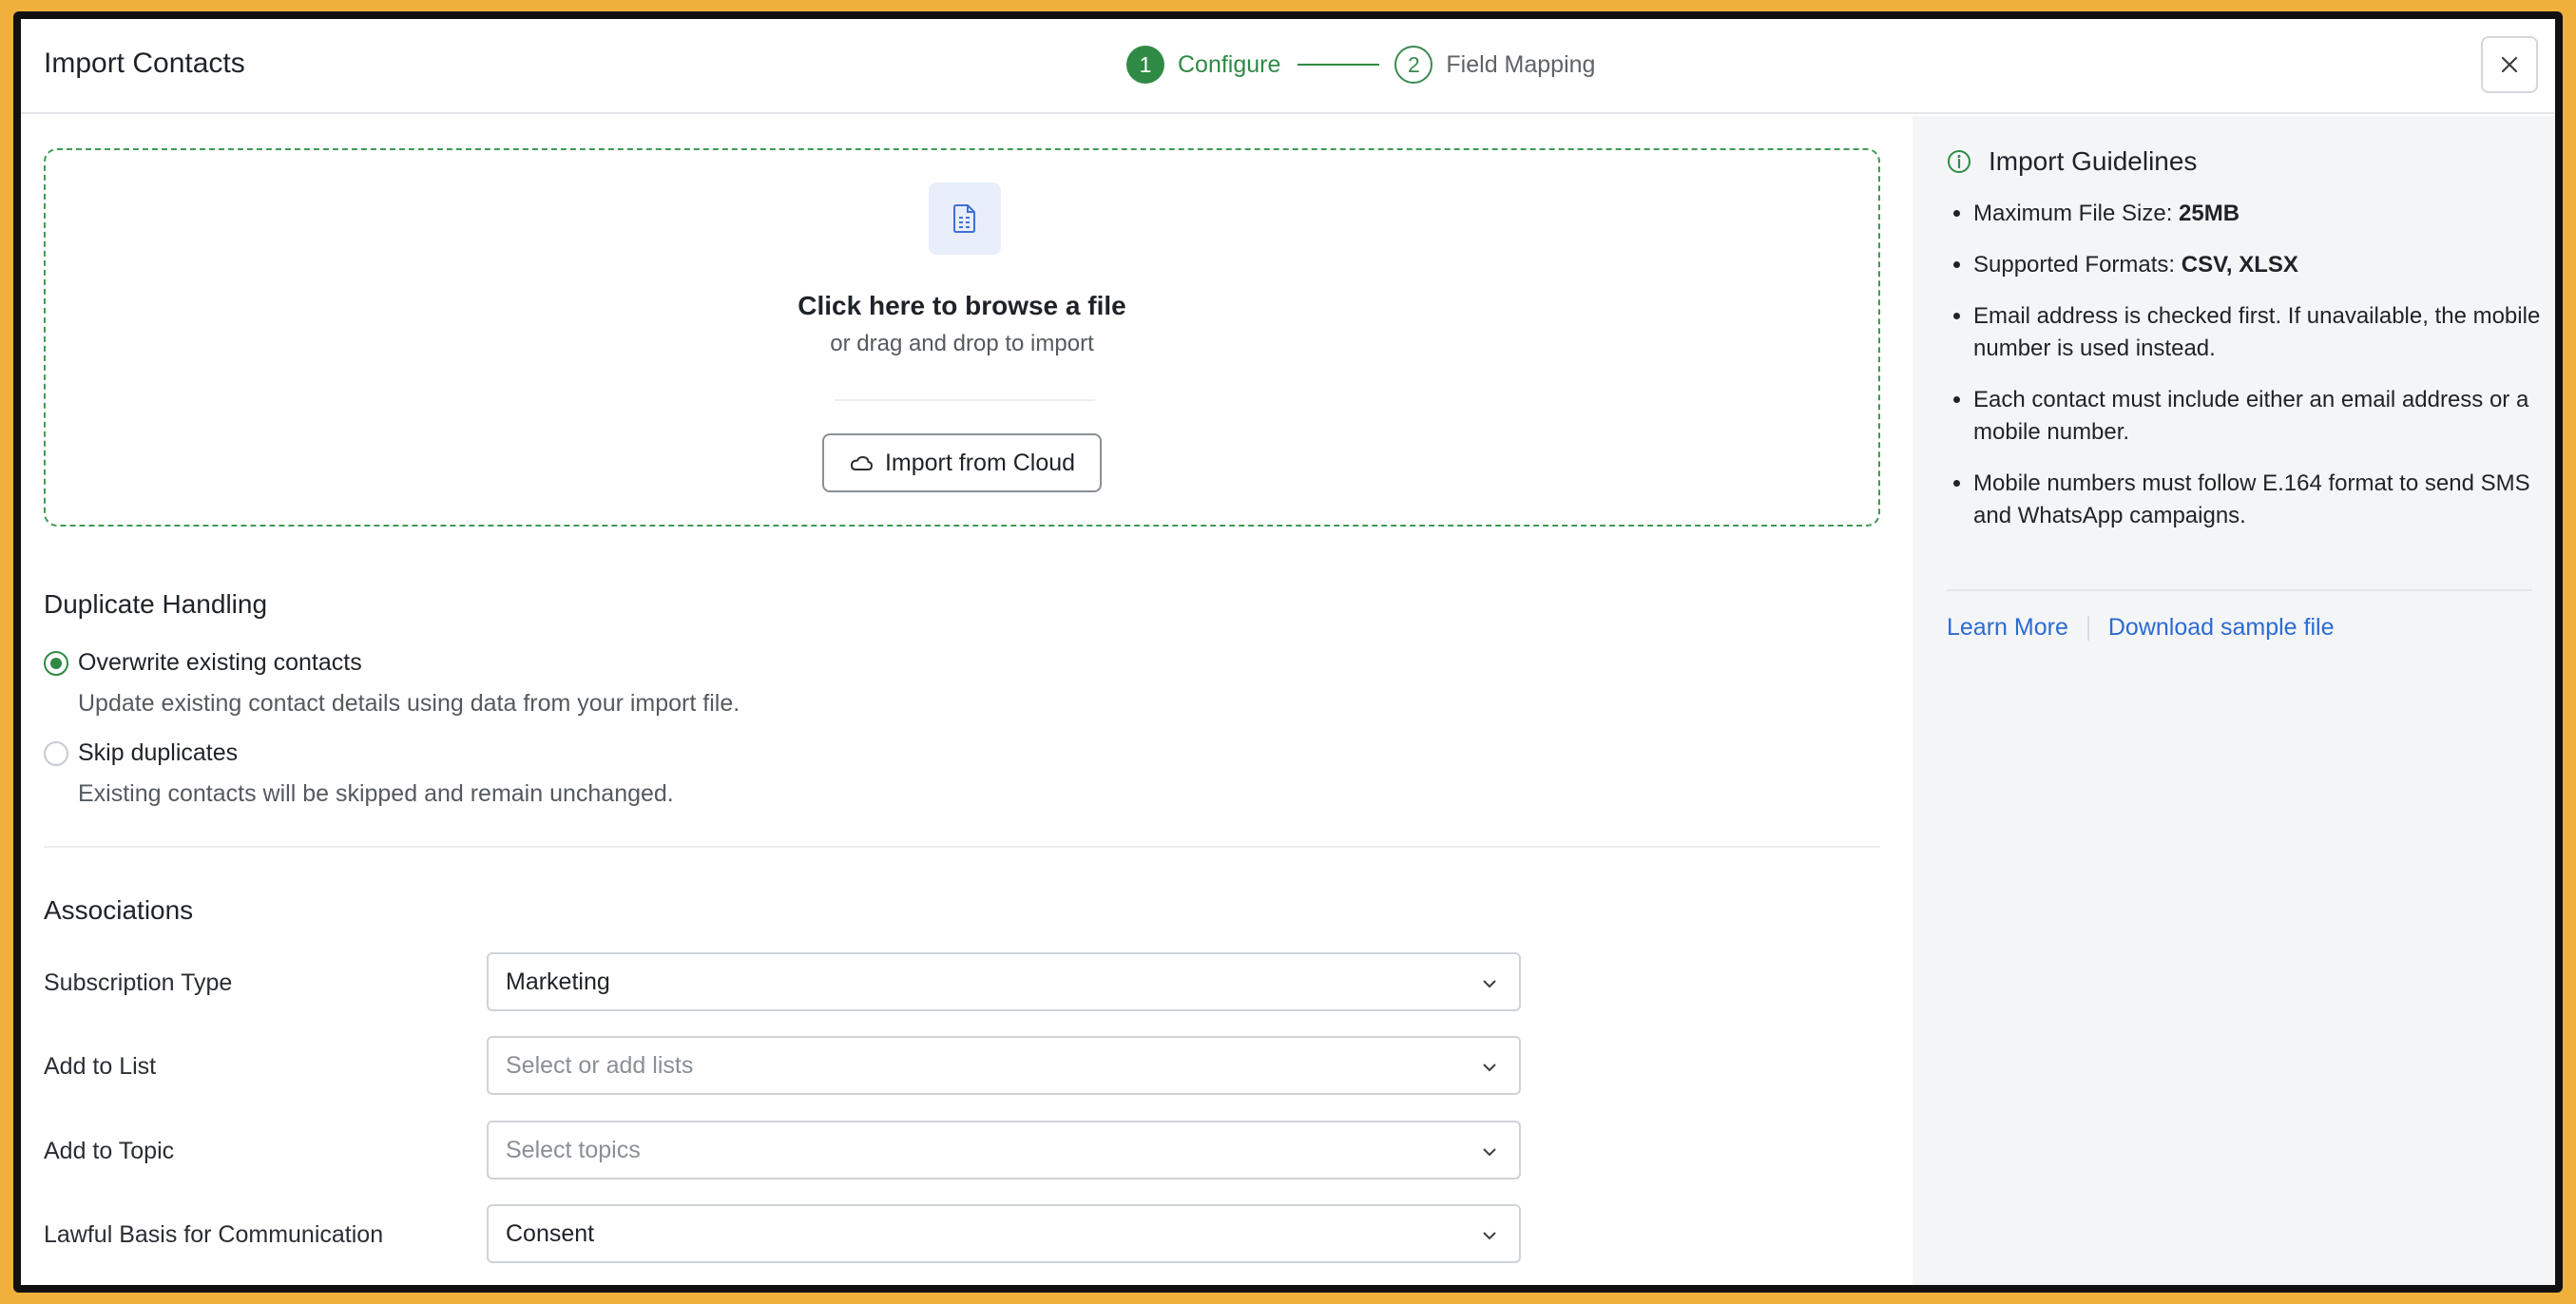 The width and height of the screenshot is (2576, 1304). Describe the element at coordinates (1004, 981) in the screenshot. I see `subscription-type-select: Marketing` at that location.